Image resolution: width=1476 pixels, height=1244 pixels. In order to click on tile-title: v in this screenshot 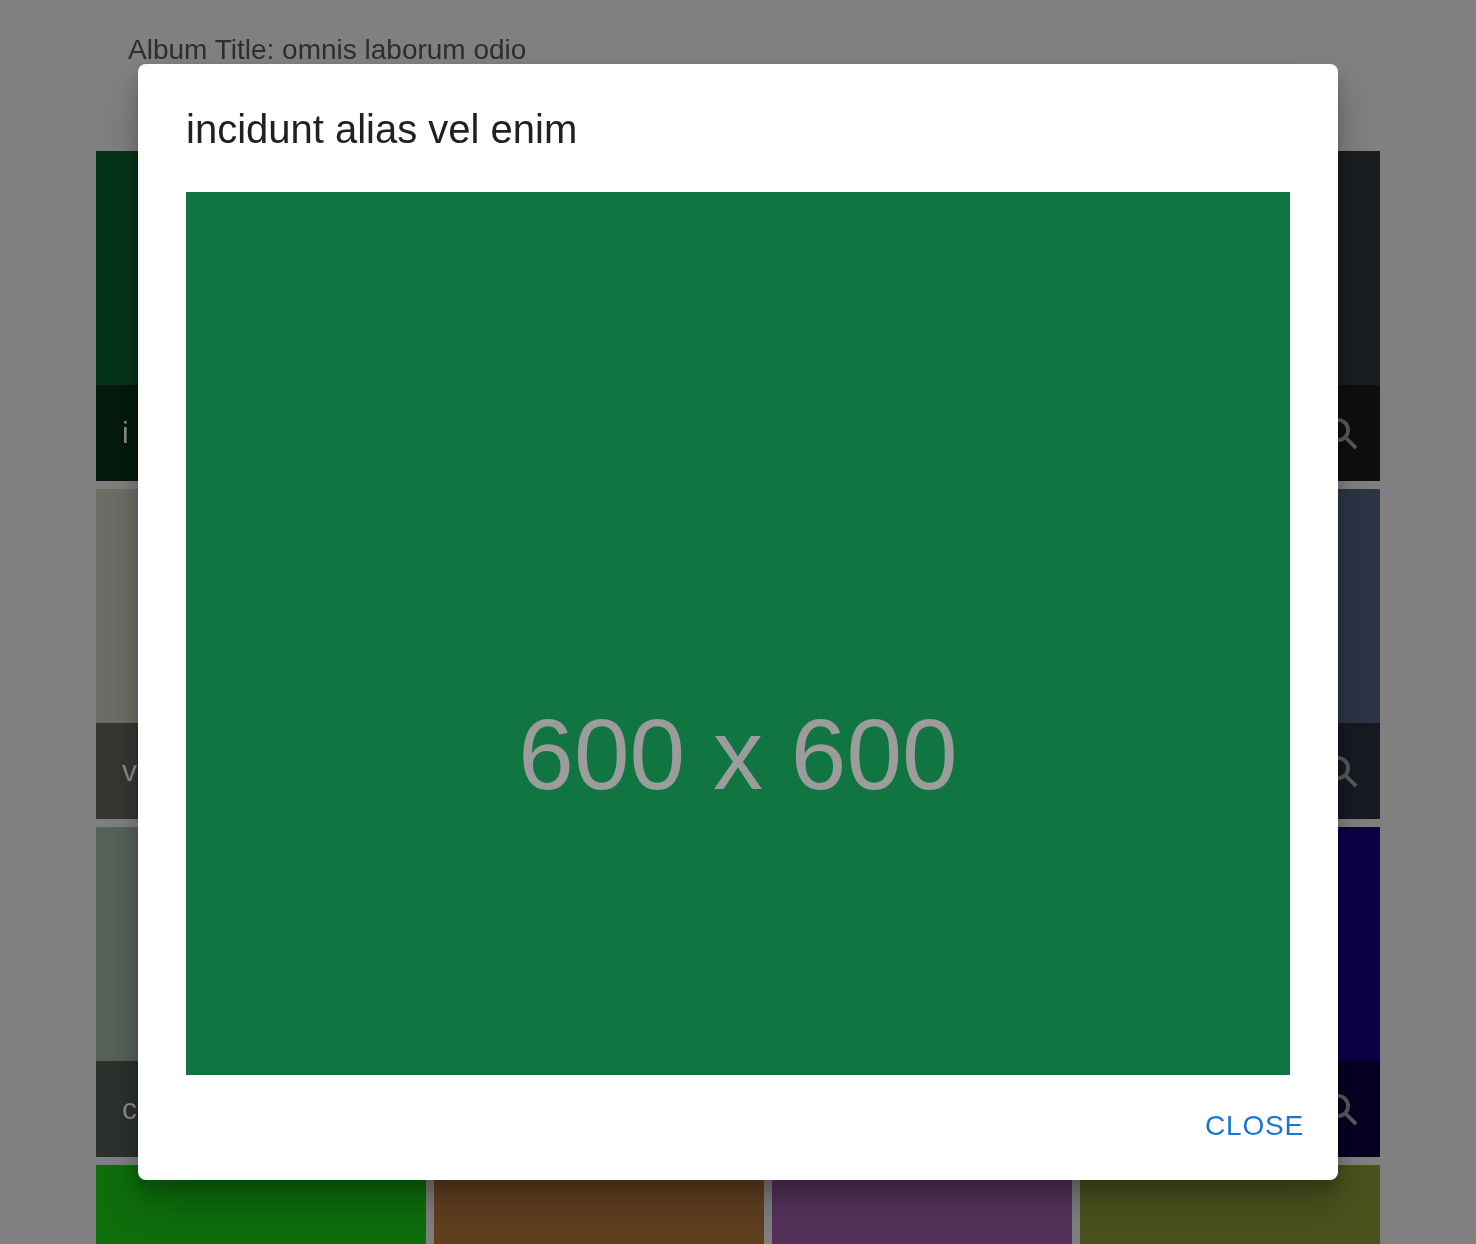, I will do `click(129, 771)`.